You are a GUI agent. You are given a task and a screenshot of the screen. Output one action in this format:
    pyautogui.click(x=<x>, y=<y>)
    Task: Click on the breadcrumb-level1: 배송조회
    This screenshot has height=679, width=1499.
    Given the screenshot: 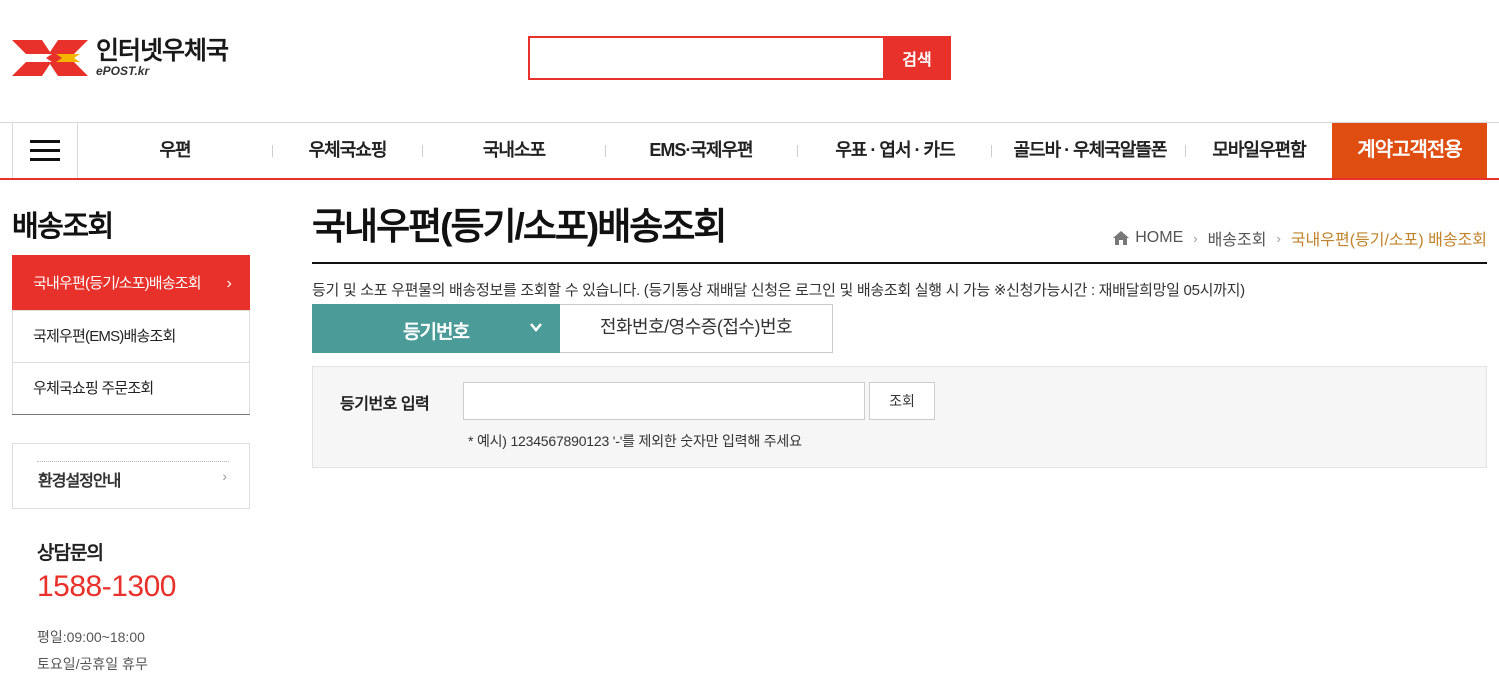 What is the action you would take?
    pyautogui.click(x=1237, y=238)
    